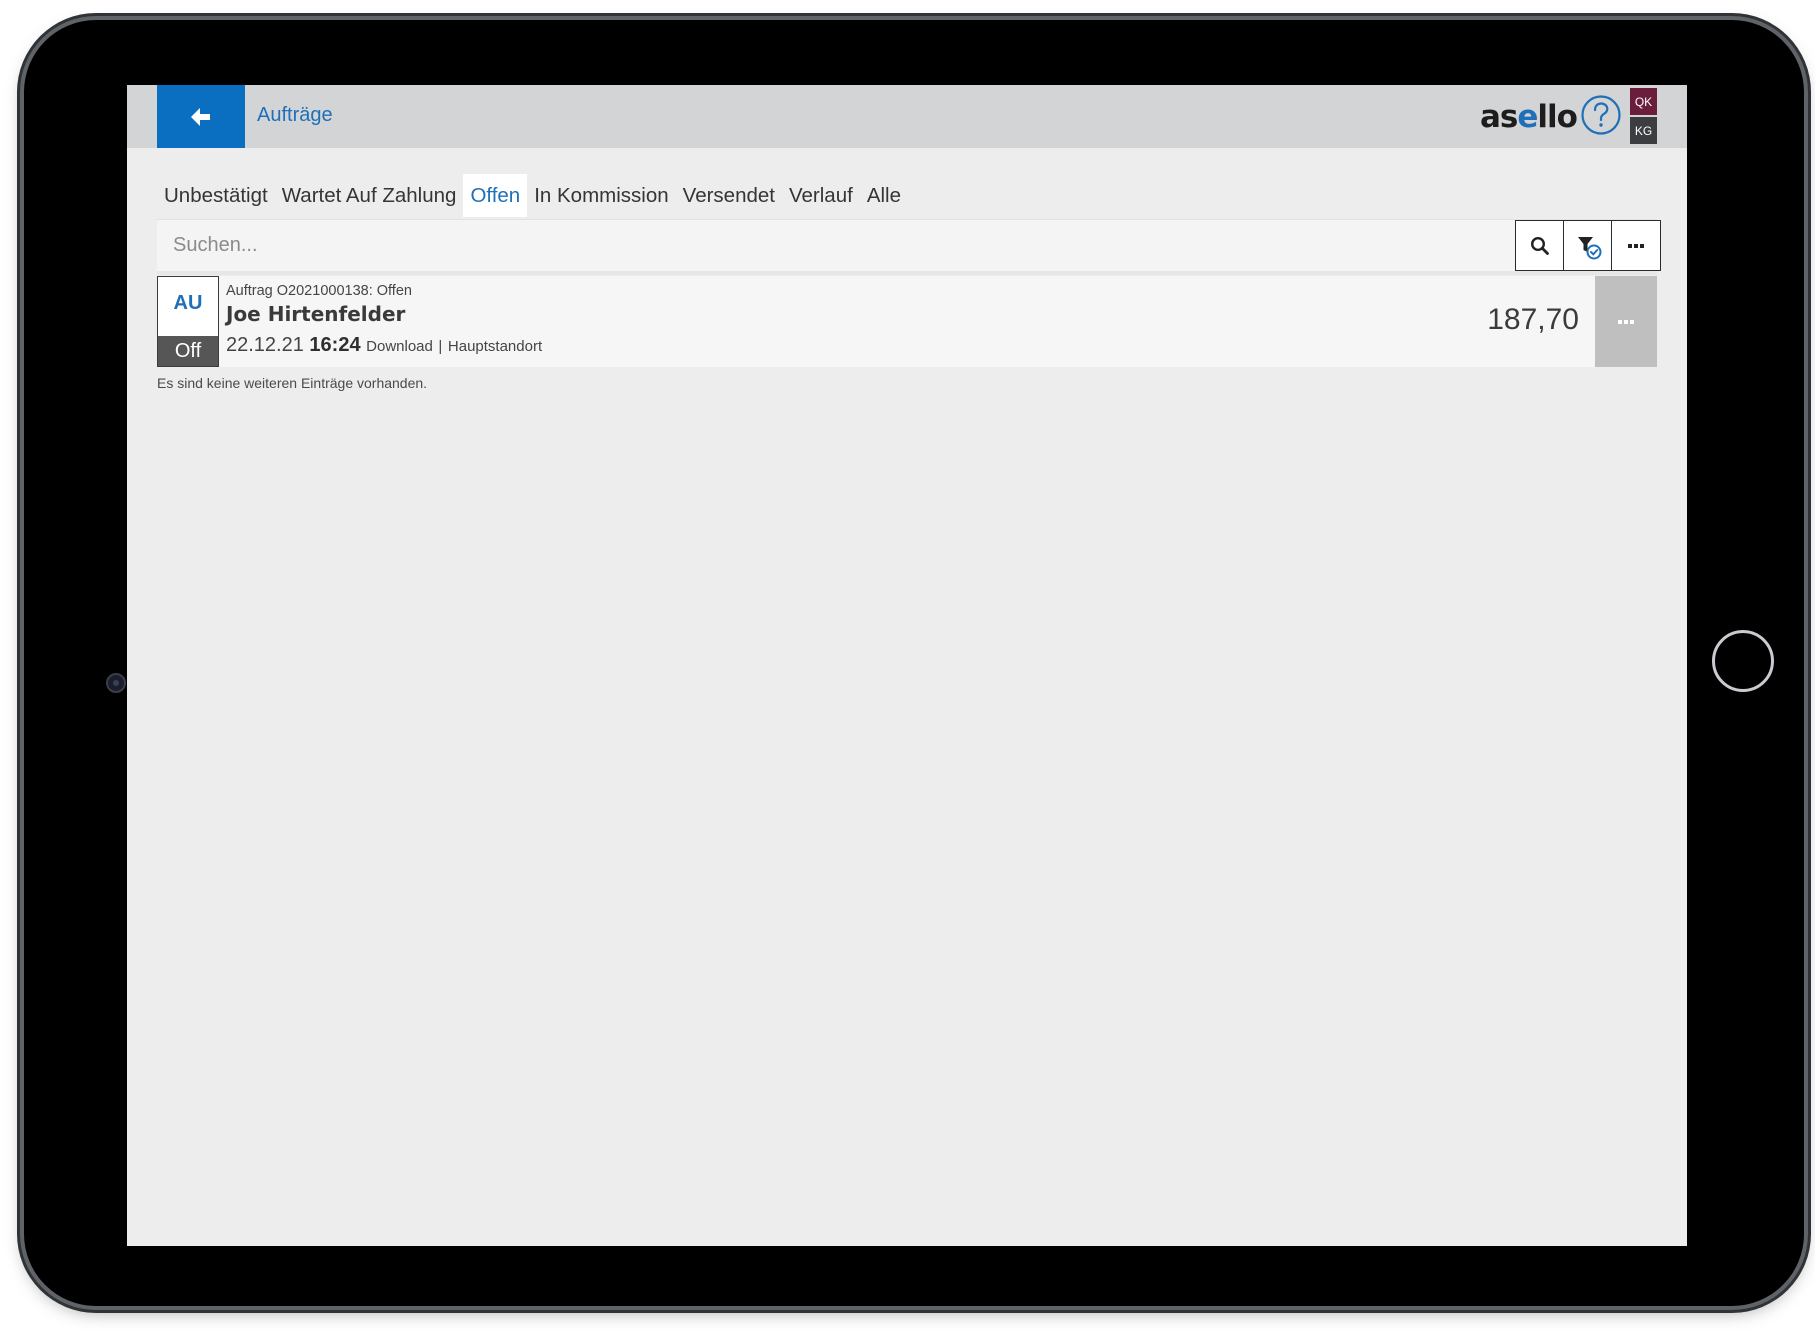 This screenshot has width=1815, height=1331. I want to click on more-options-button, so click(1636, 245).